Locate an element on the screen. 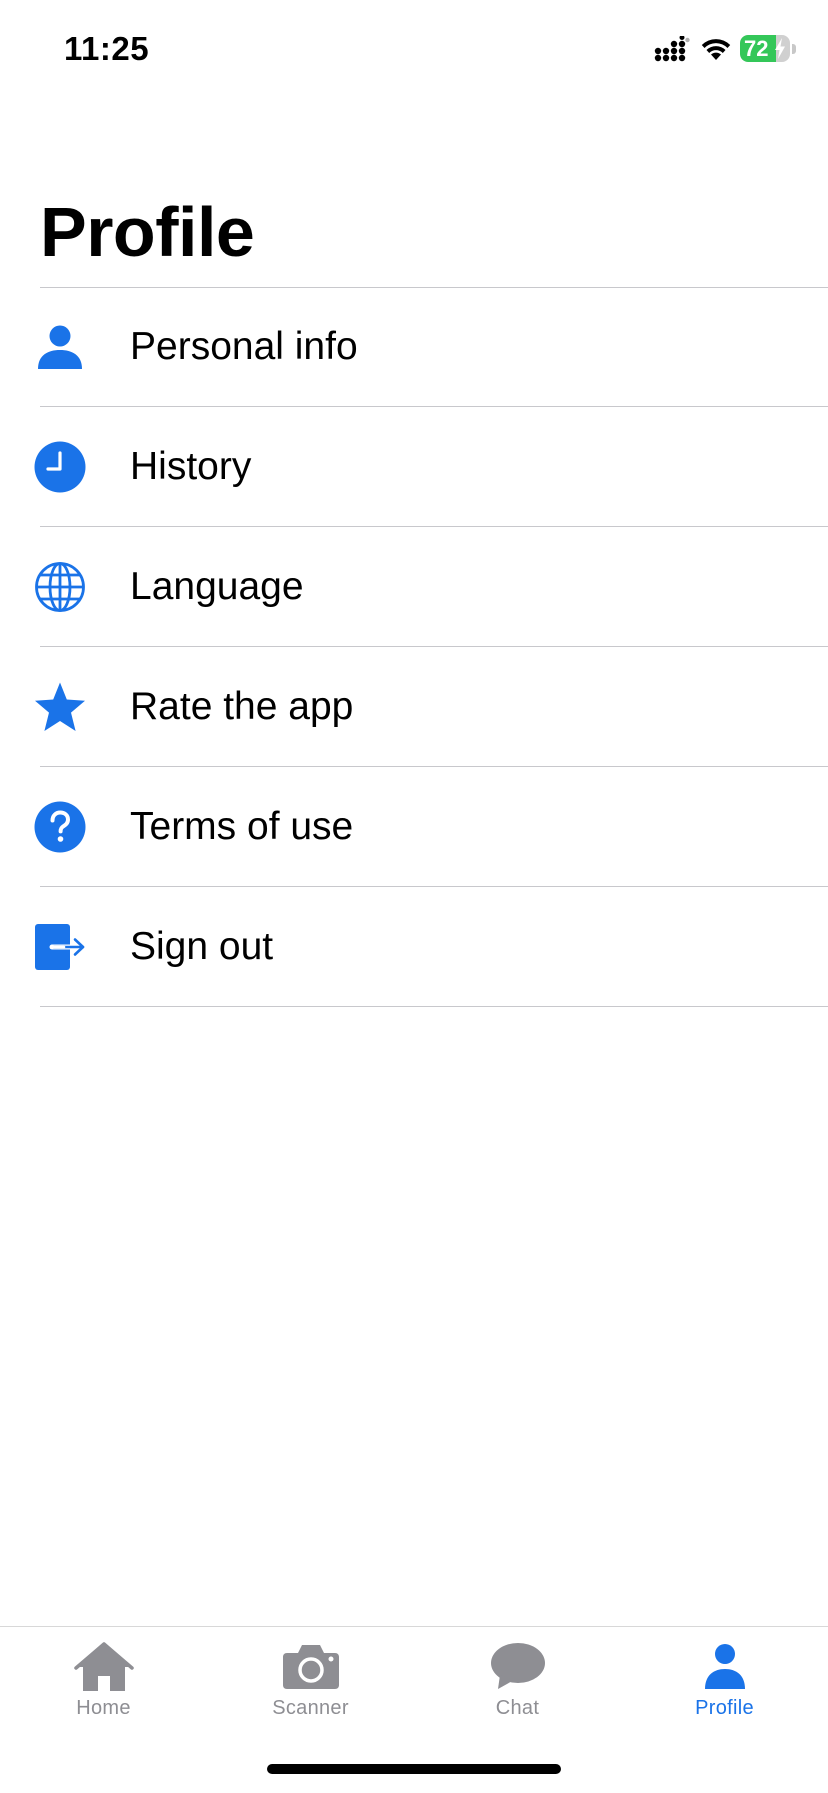  battery-icon: 72 is located at coordinates (765, 48).